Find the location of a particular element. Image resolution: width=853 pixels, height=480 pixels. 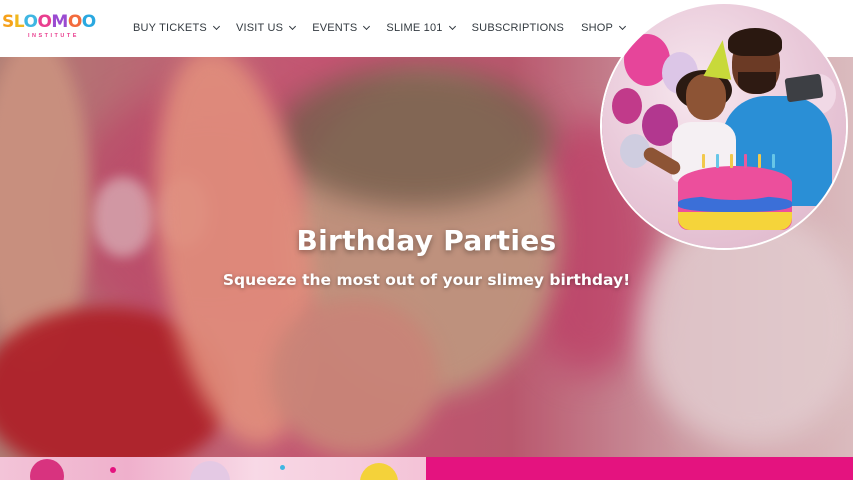

nav-label: SUBSCRIPTIONS is located at coordinates (518, 28).